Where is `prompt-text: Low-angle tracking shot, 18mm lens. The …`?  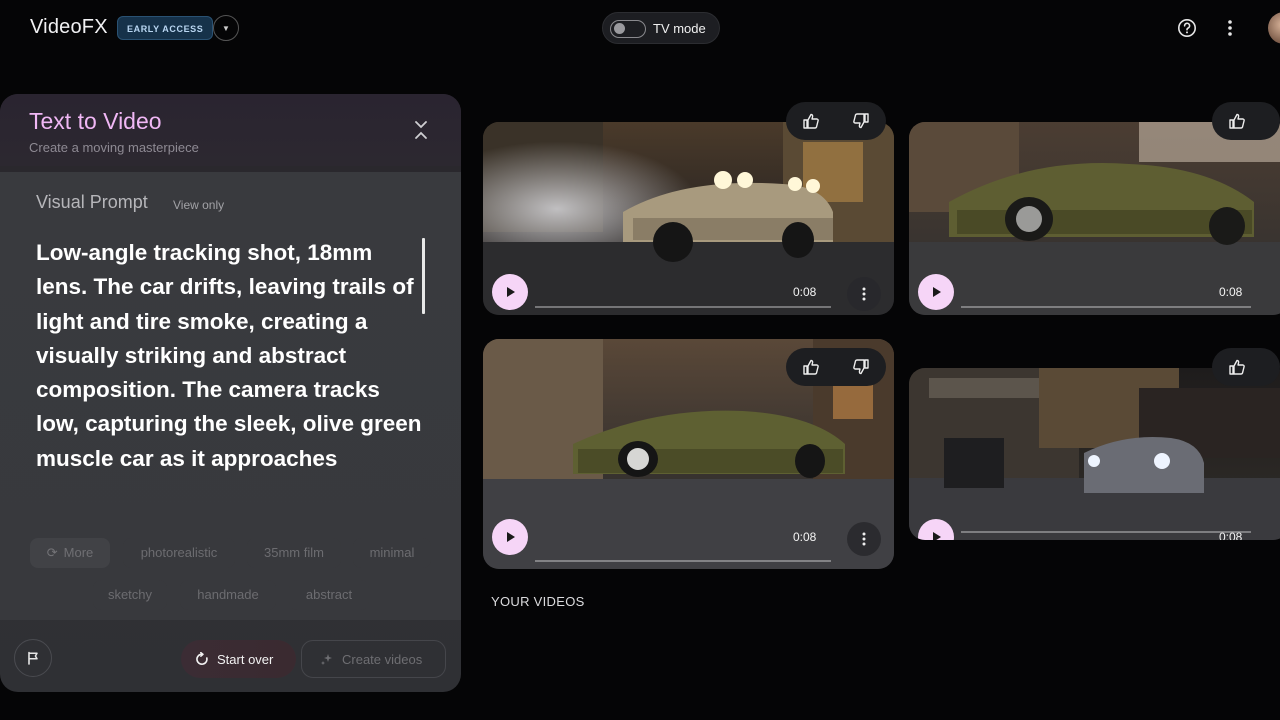
prompt-text: Low-angle tracking shot, 18mm lens. The … is located at coordinates (229, 355).